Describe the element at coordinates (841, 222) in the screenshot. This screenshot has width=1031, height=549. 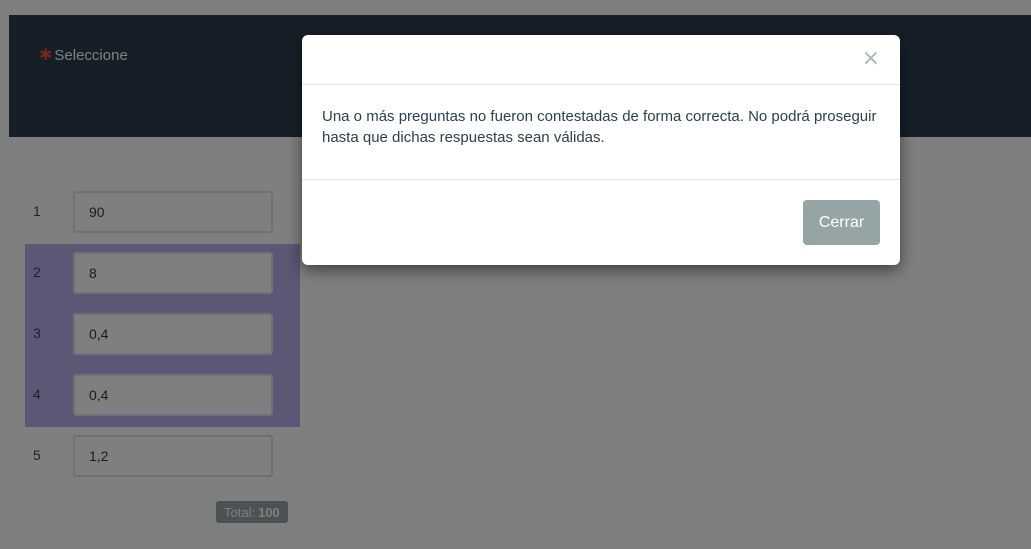
I see `close-button: Cerrar` at that location.